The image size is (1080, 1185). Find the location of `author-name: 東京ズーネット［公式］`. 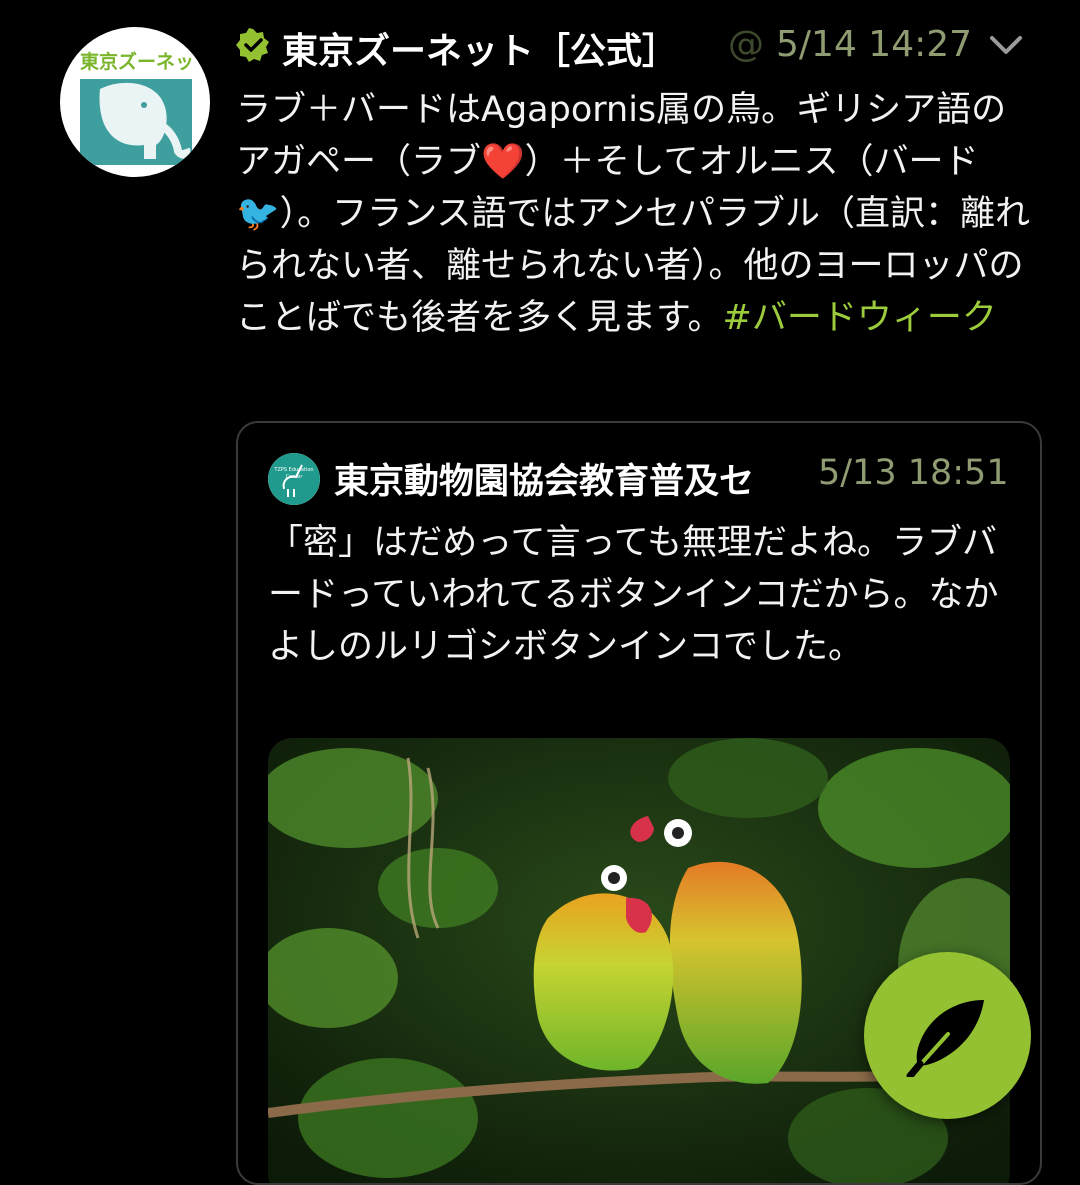

author-name: 東京ズーネット［公式］ is located at coordinates (480, 48).